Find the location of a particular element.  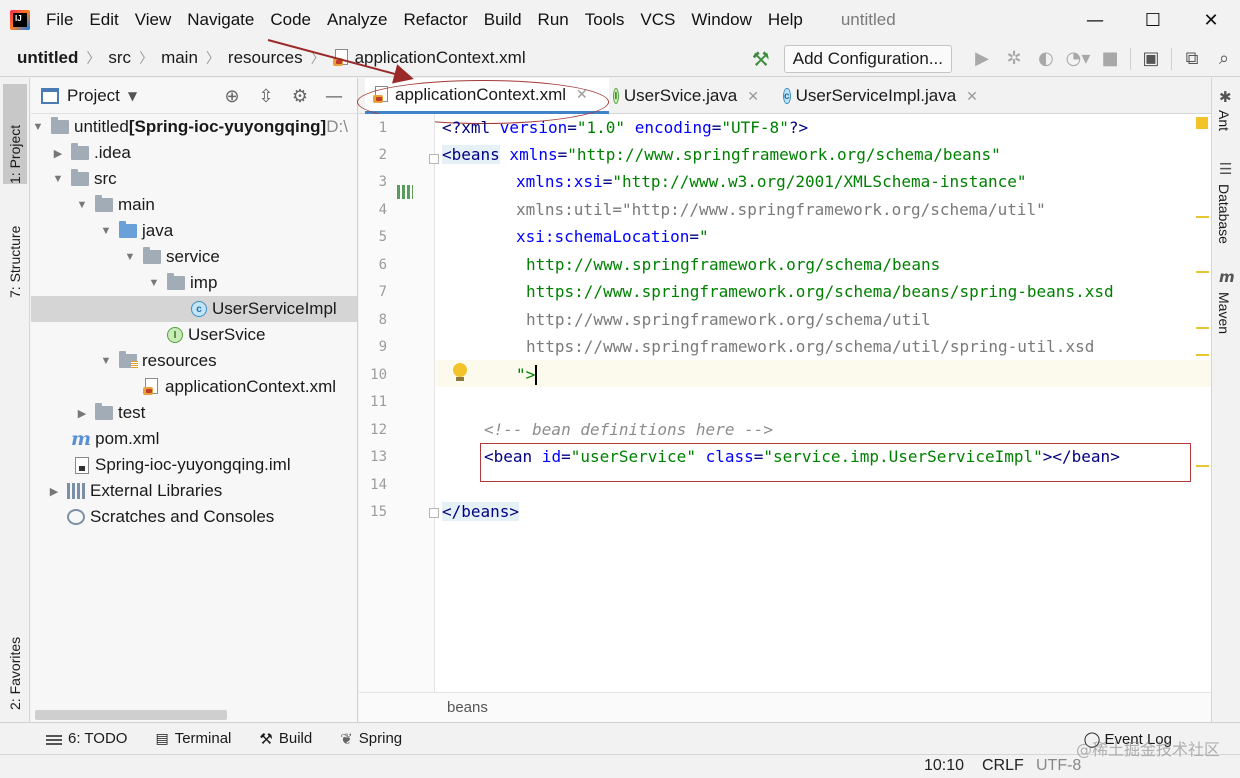

menu-edit: Edit is located at coordinates (103, 20).